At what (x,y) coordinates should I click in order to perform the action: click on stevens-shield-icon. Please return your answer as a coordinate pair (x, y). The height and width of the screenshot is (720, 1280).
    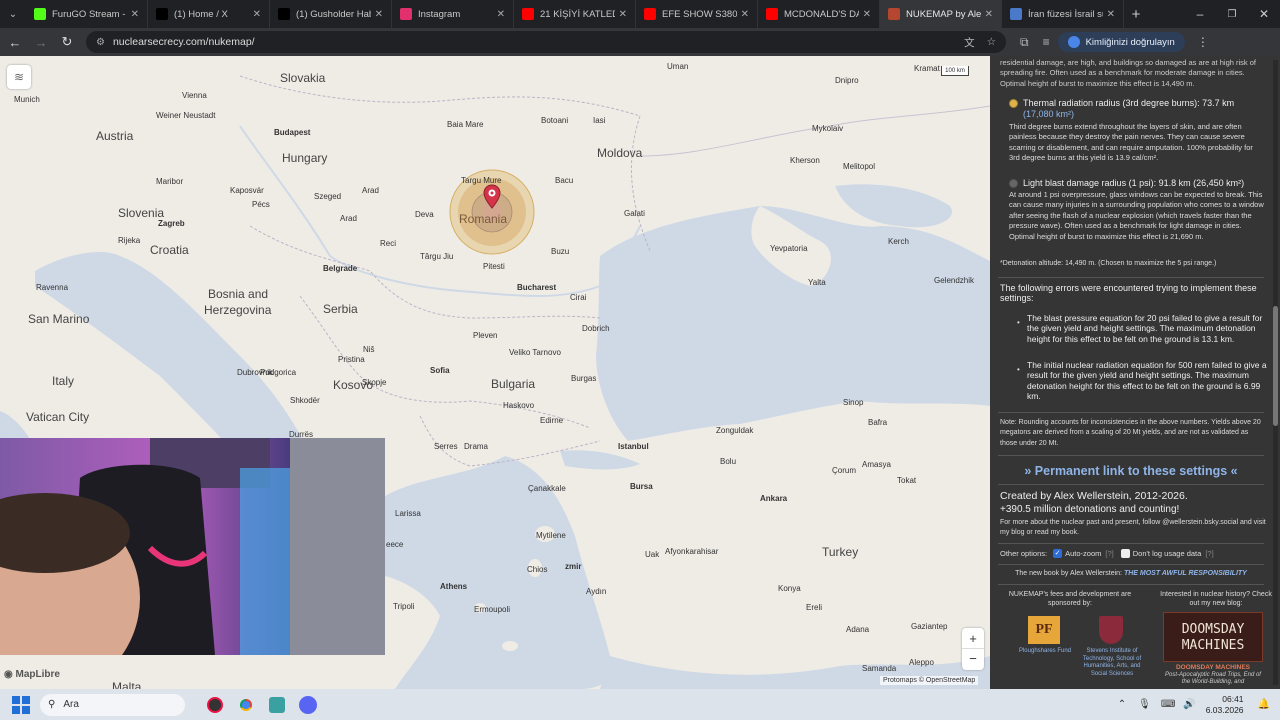
    Looking at the image, I should click on (1111, 630).